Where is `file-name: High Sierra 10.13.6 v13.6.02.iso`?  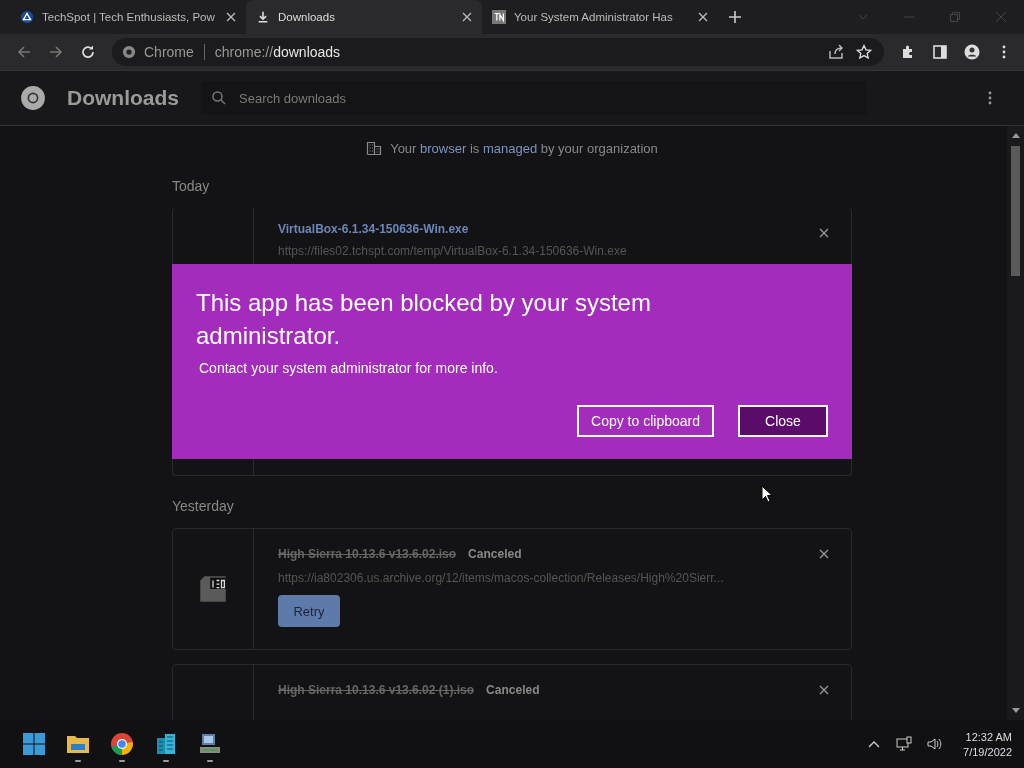
file-name: High Sierra 10.13.6 v13.6.02.iso is located at coordinates (367, 554).